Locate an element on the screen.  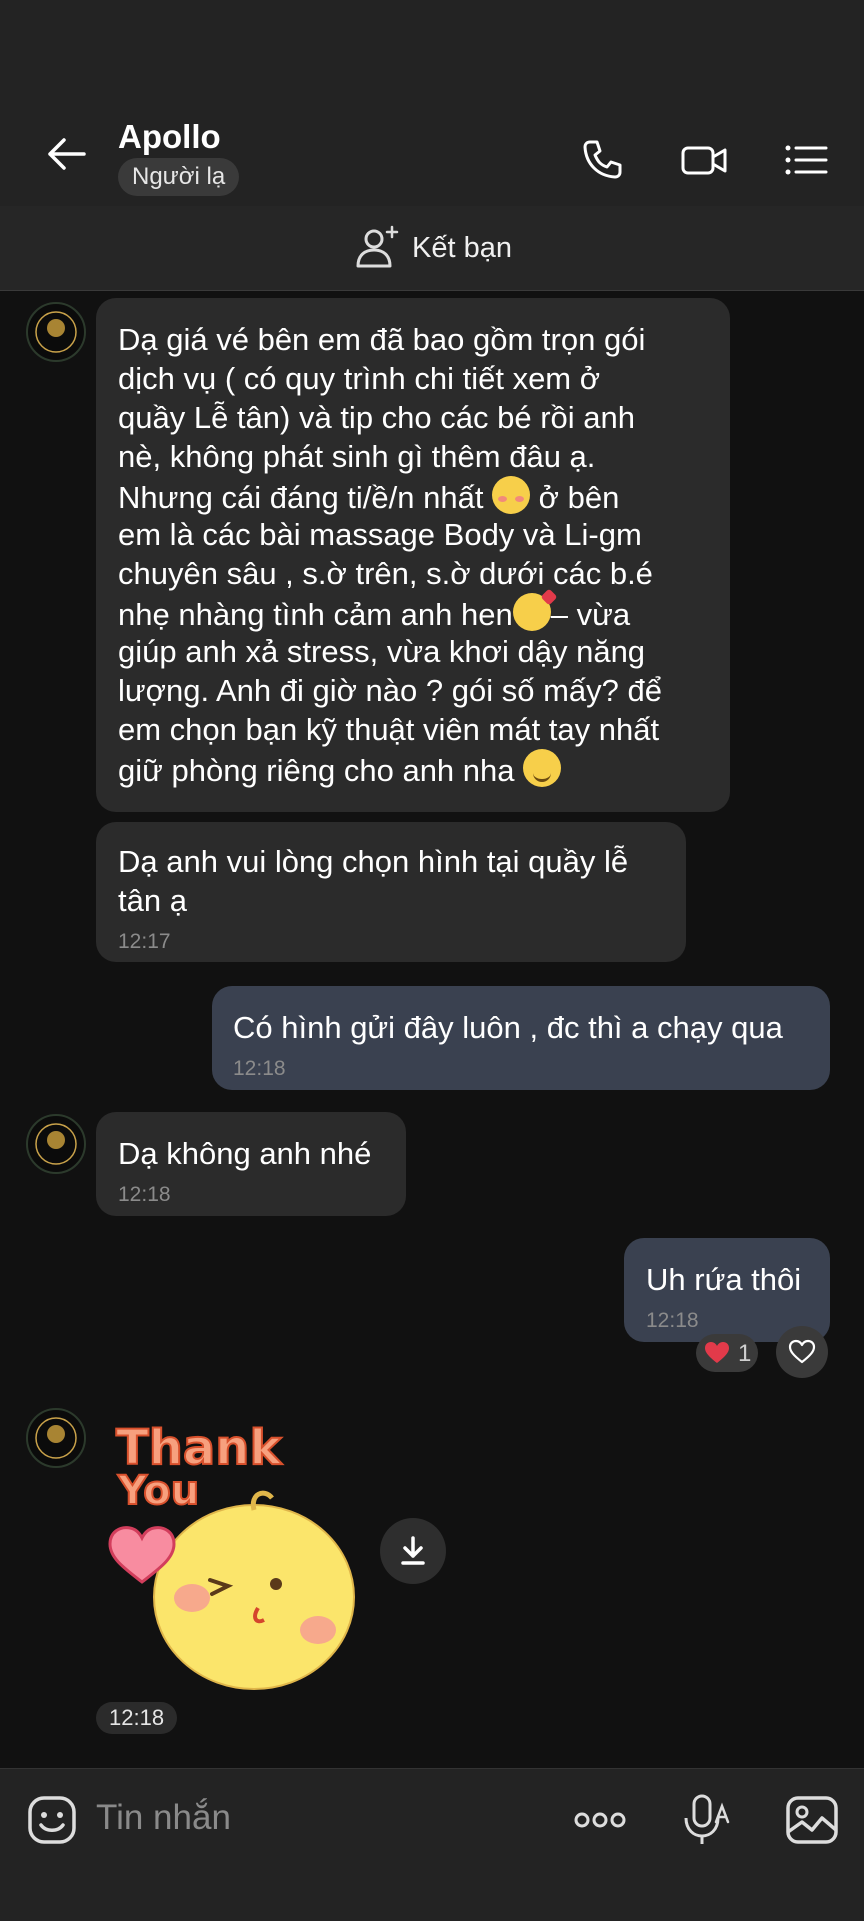
message-text: Uh rứa thôi is located at coordinates (724, 1279).